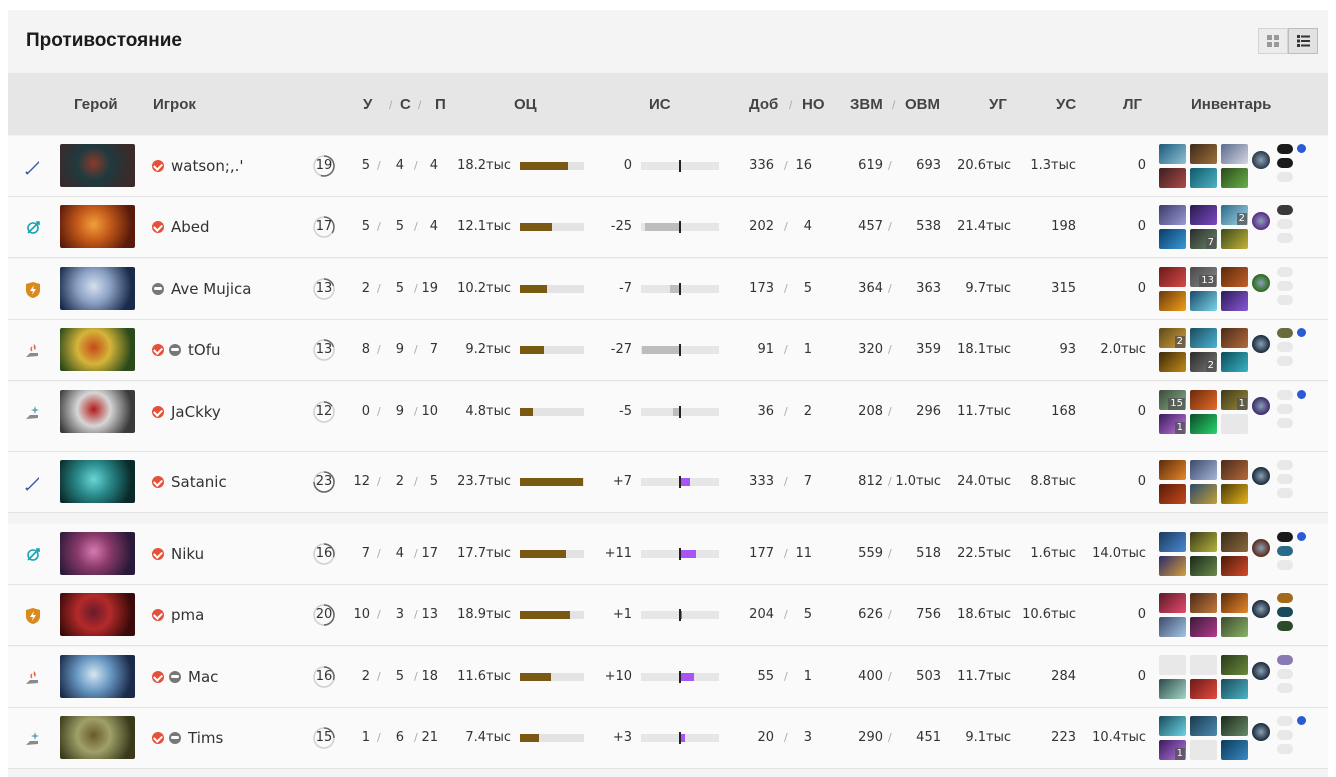 This screenshot has height=777, width=1336. I want to click on col-last-hits: Доб, so click(763, 104).